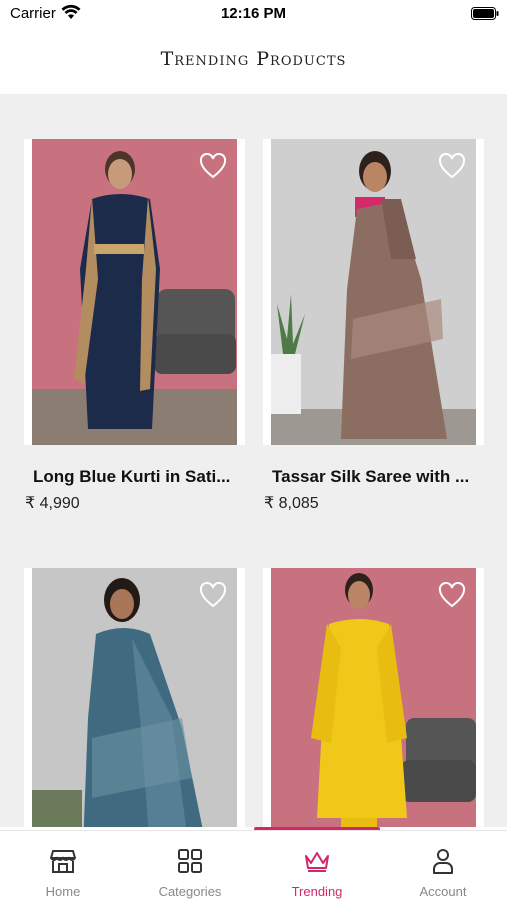 This screenshot has height=900, width=507. What do you see at coordinates (485, 13) in the screenshot?
I see `battery-icon` at bounding box center [485, 13].